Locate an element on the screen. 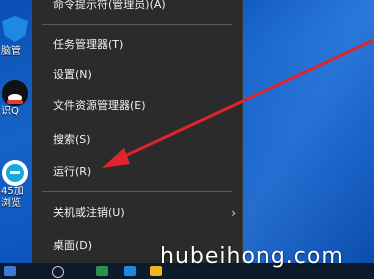 Image resolution: width=374 pixels, height=279 pixels. search-icon is located at coordinates (58, 272).